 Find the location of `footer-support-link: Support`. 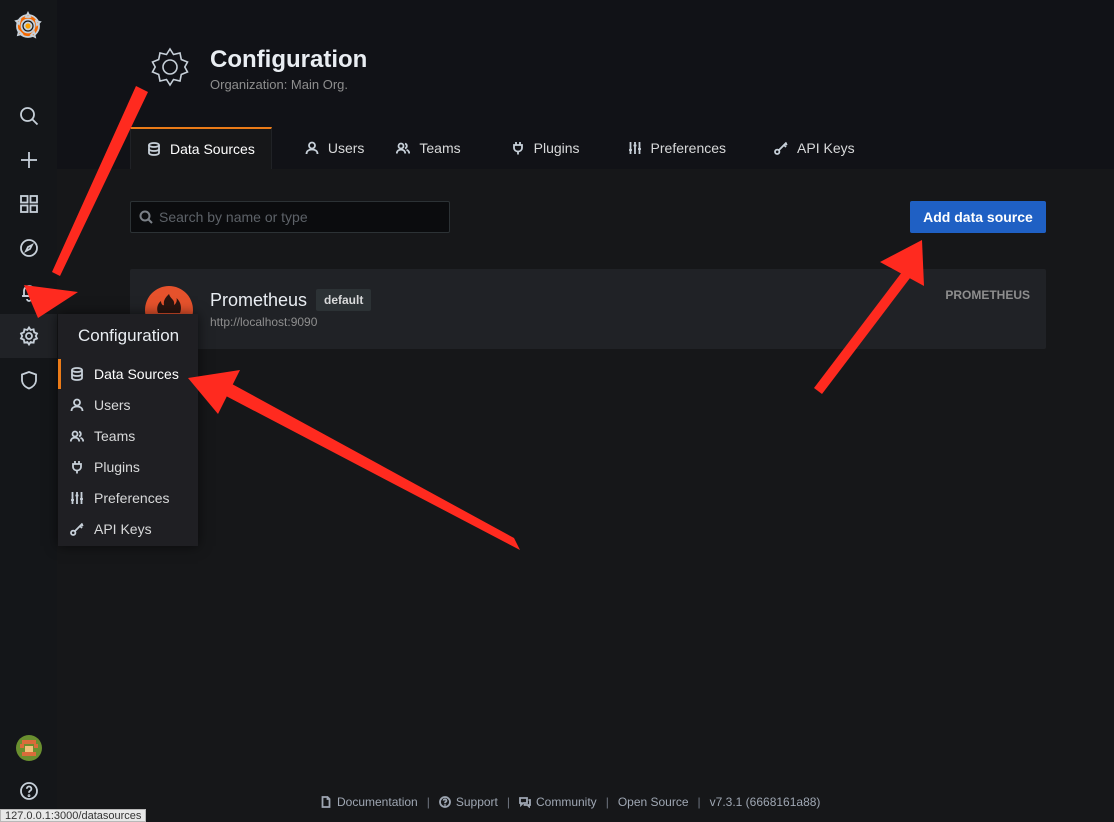

footer-support-link: Support is located at coordinates (468, 802).